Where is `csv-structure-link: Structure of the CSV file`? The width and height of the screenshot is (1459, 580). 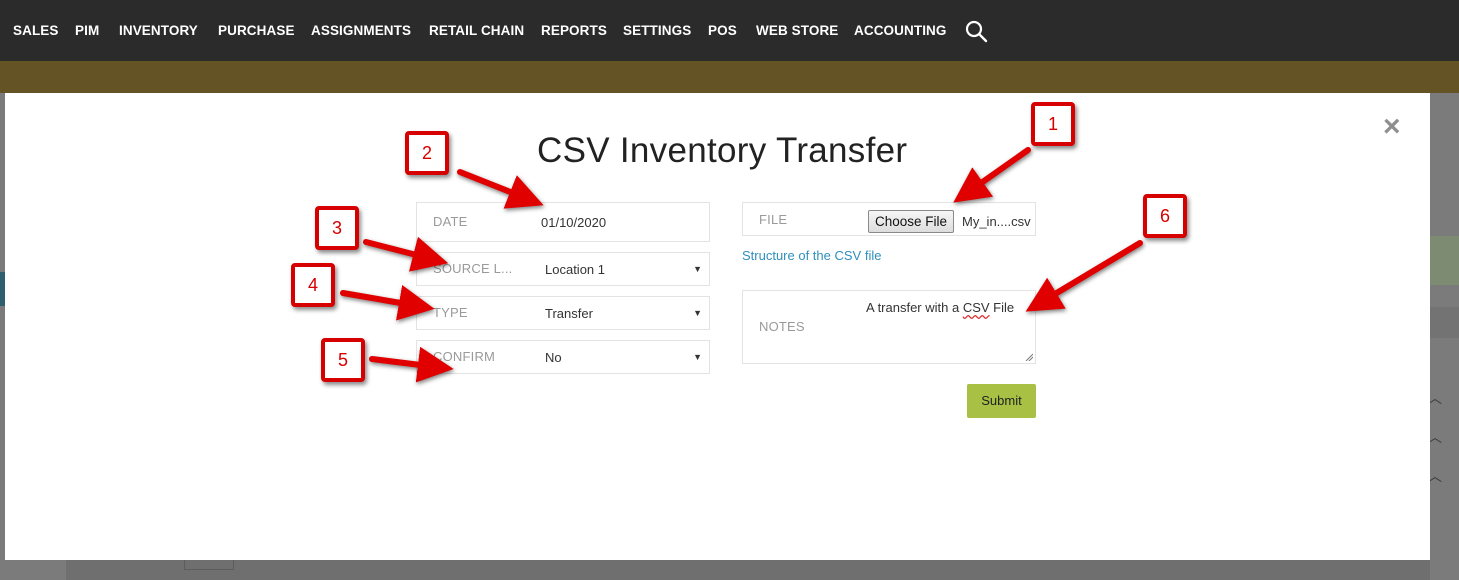
csv-structure-link: Structure of the CSV file is located at coordinates (811, 255).